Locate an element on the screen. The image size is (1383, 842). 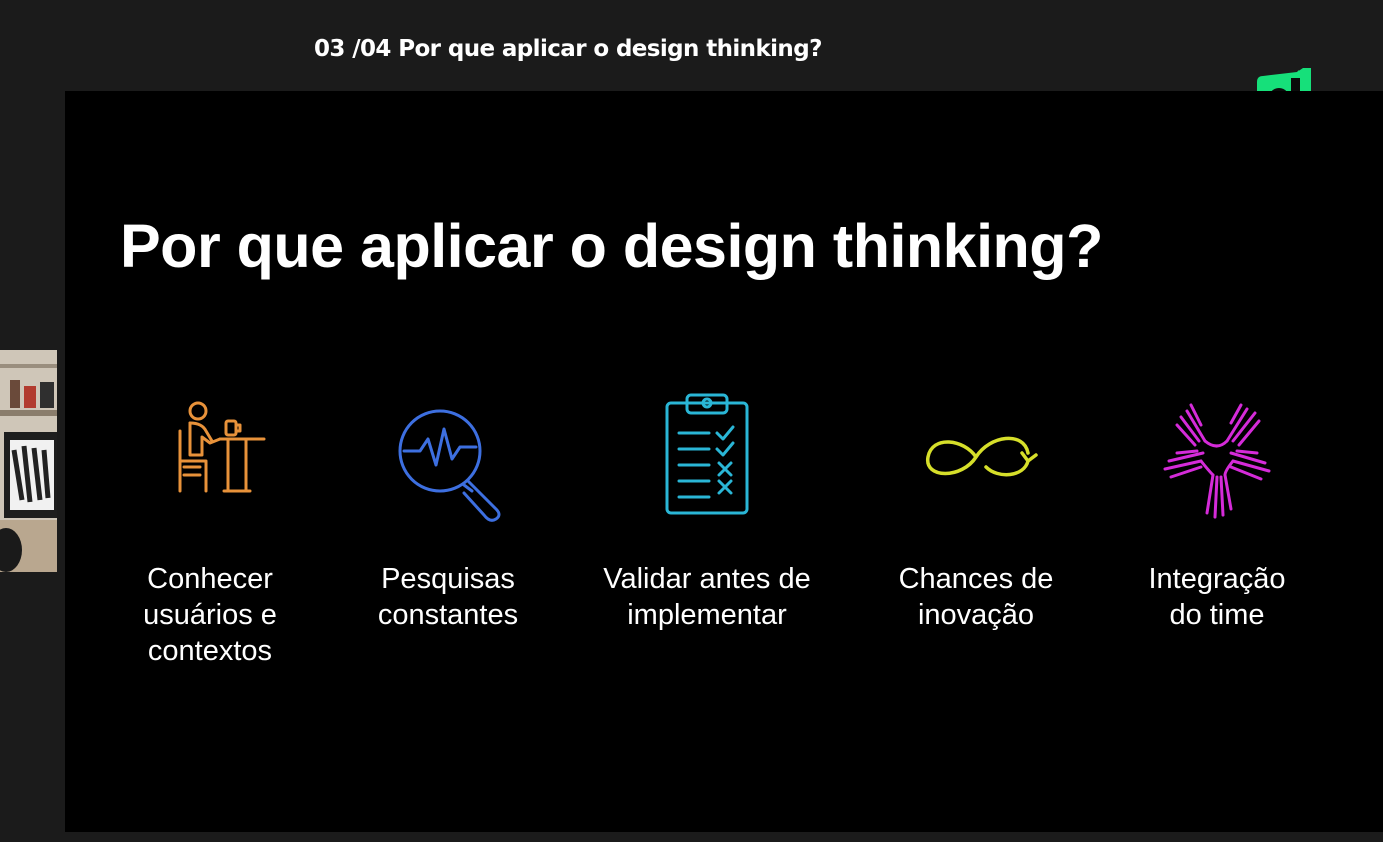
hands-together-icon is located at coordinates (1217, 461).